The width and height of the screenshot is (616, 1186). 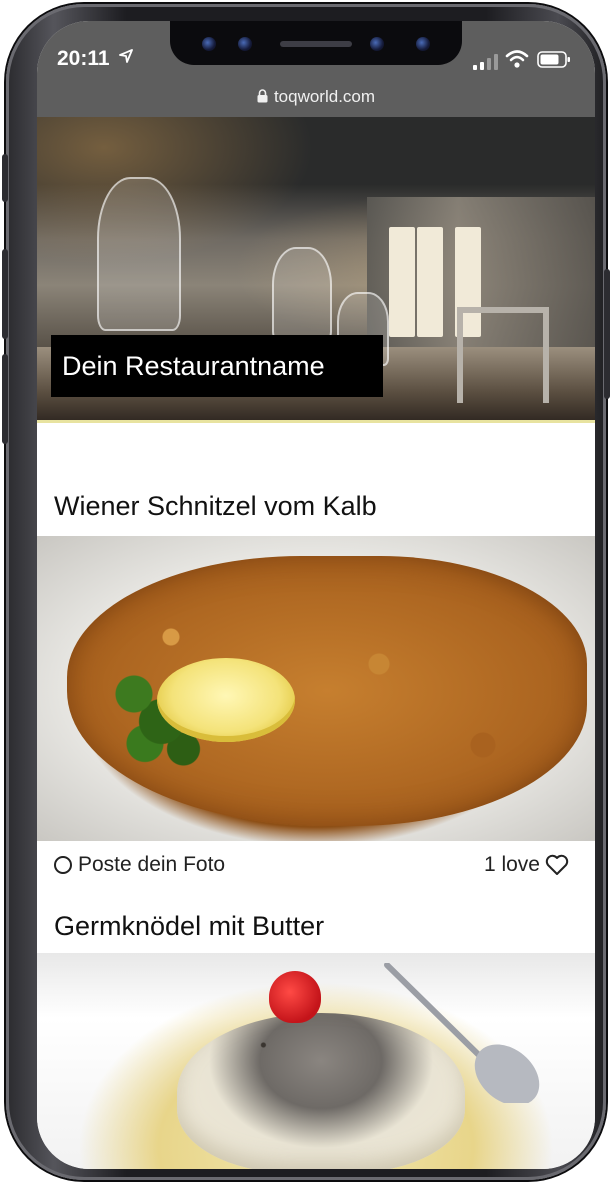 I want to click on dish-action-row: Poste dein Foto 1 love, so click(x=316, y=865).